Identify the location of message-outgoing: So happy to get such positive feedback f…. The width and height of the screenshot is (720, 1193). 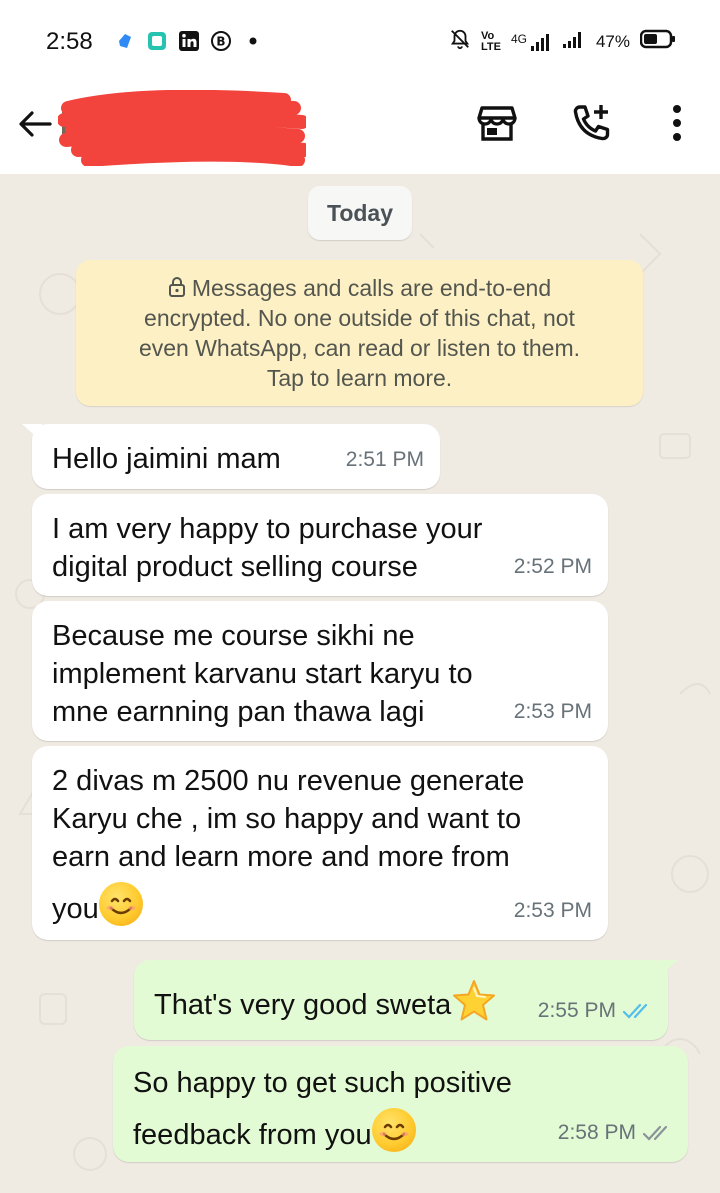
(400, 1104).